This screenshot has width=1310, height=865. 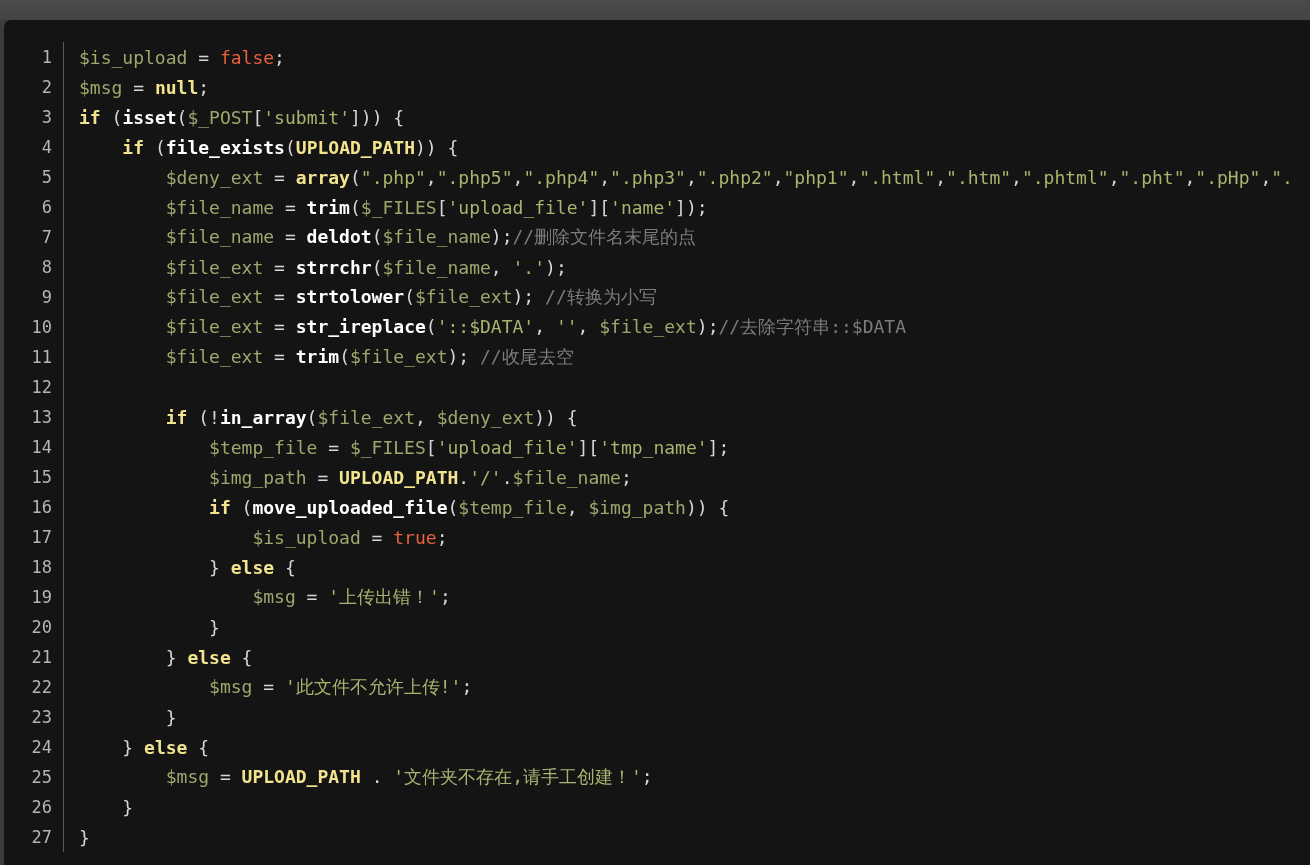 What do you see at coordinates (431, 237) in the screenshot?
I see `code-line: $file_name = deldot($file_name);//删除文件名末尾的点` at bounding box center [431, 237].